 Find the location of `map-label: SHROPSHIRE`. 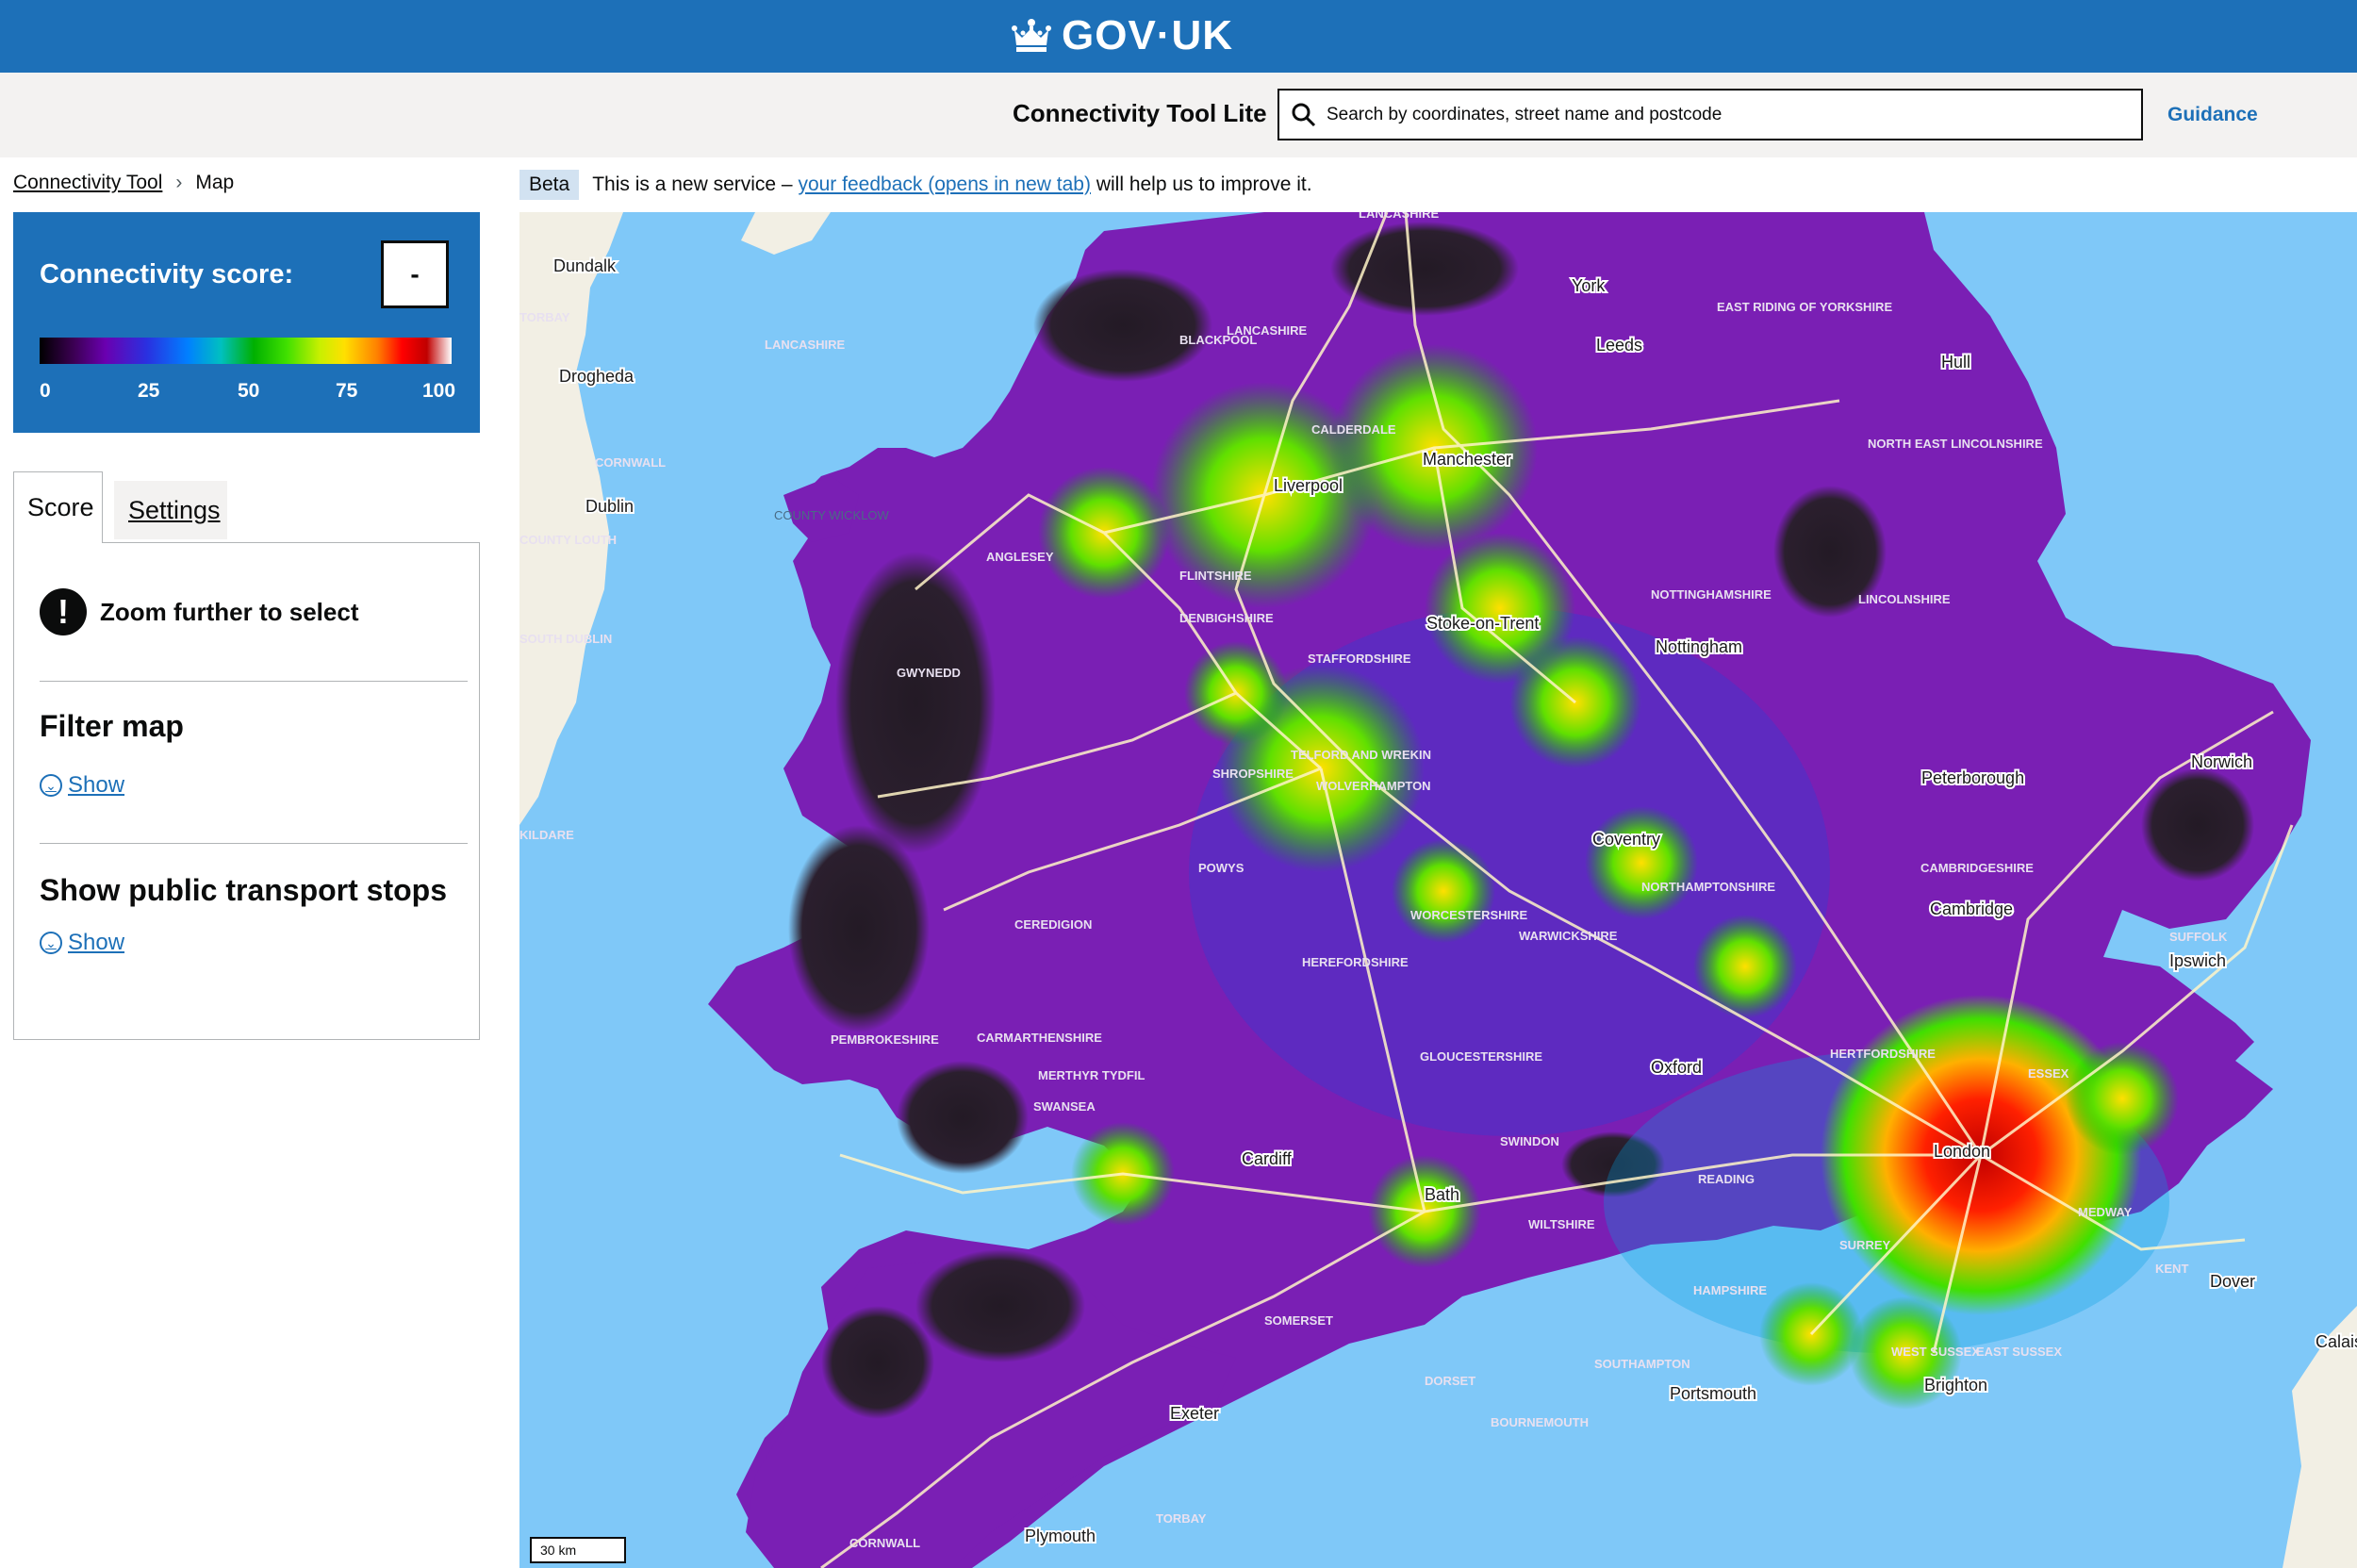

map-label: SHROPSHIRE is located at coordinates (1253, 774).